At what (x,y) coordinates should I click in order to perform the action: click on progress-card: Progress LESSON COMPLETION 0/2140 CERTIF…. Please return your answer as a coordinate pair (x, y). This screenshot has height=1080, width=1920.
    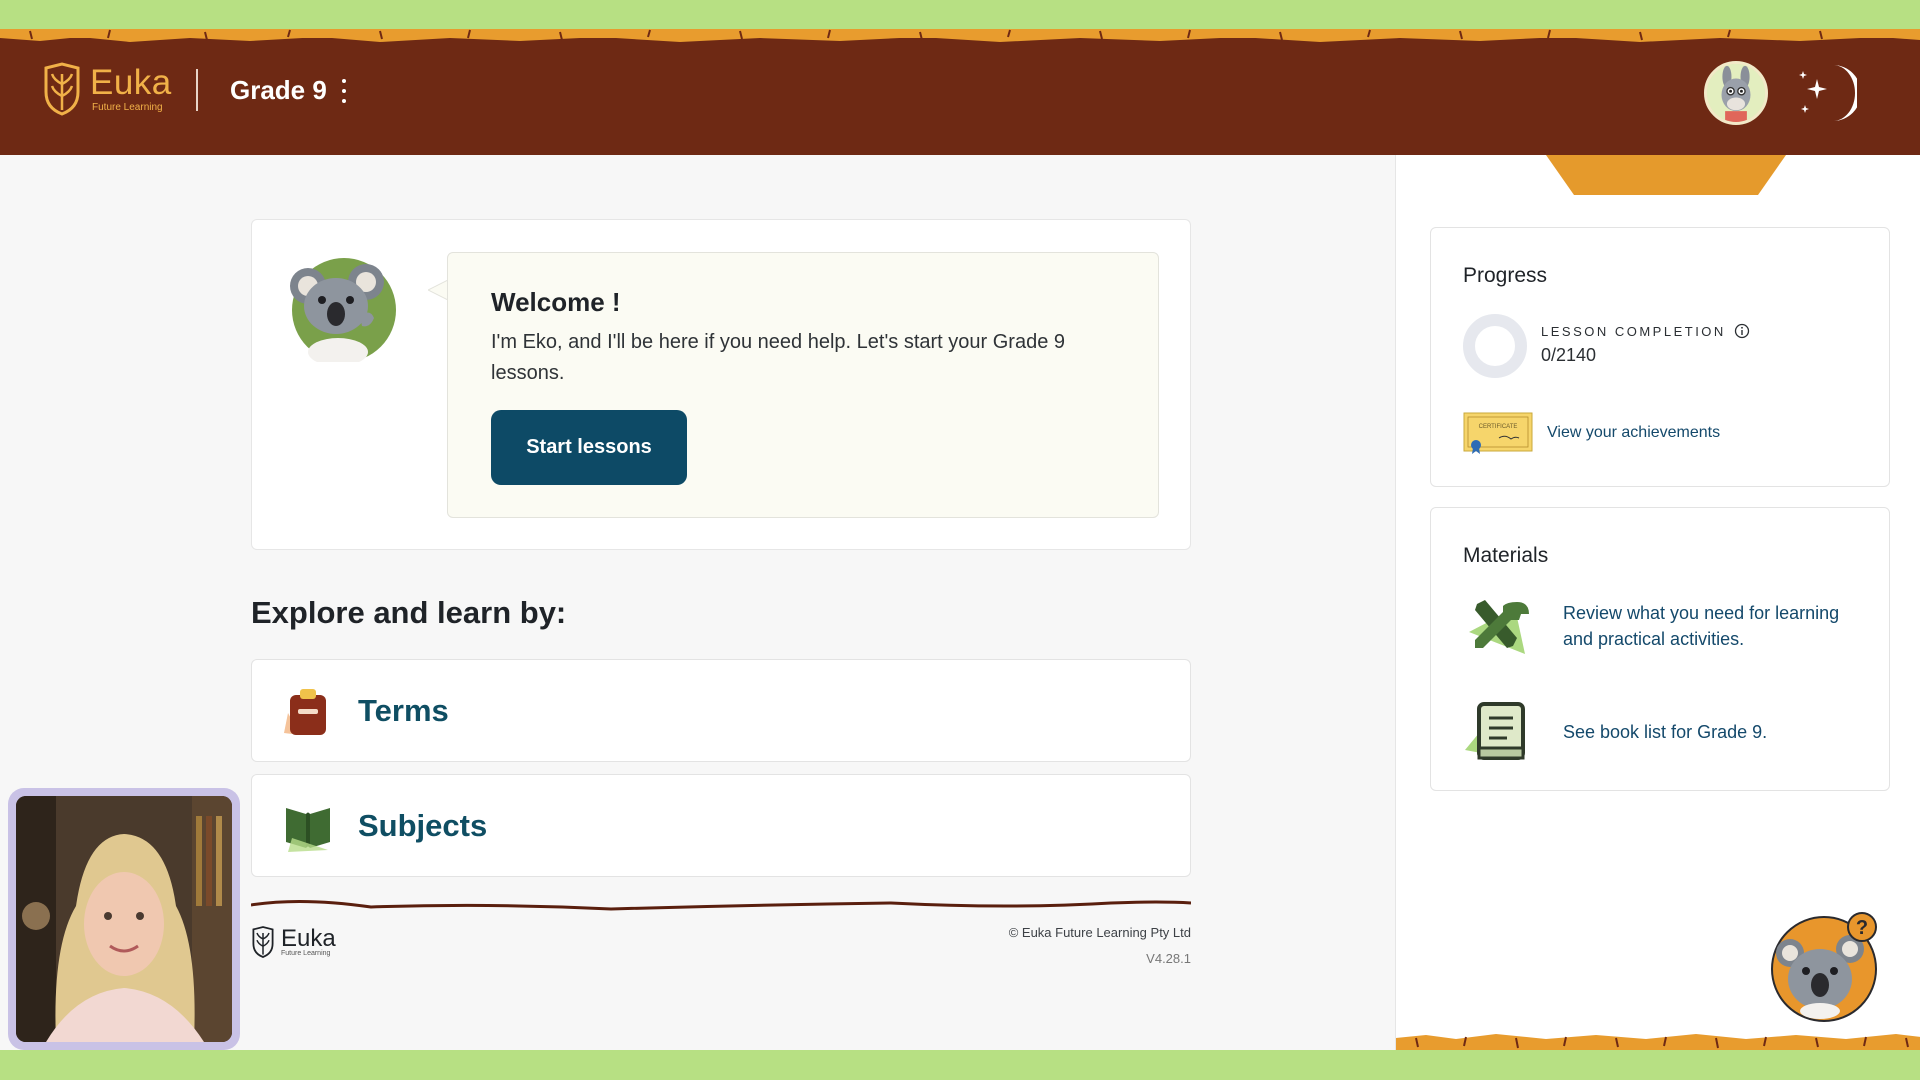
    Looking at the image, I should click on (1660, 357).